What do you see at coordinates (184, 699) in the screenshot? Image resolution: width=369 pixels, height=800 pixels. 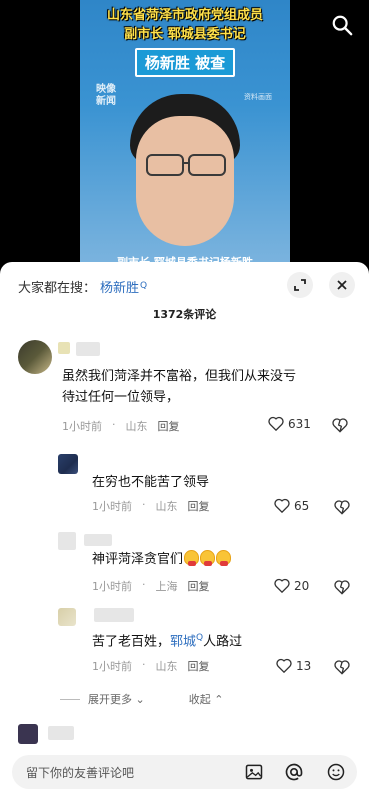 I see `replies-toggle: 展开更多 ⌄ 收起 ⌃` at bounding box center [184, 699].